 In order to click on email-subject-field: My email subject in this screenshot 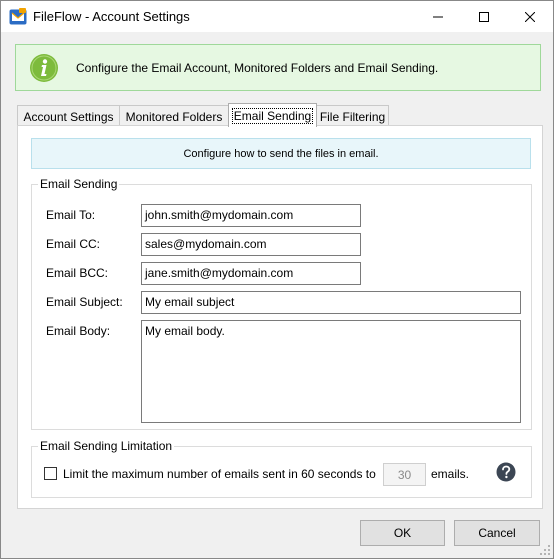, I will do `click(331, 302)`.